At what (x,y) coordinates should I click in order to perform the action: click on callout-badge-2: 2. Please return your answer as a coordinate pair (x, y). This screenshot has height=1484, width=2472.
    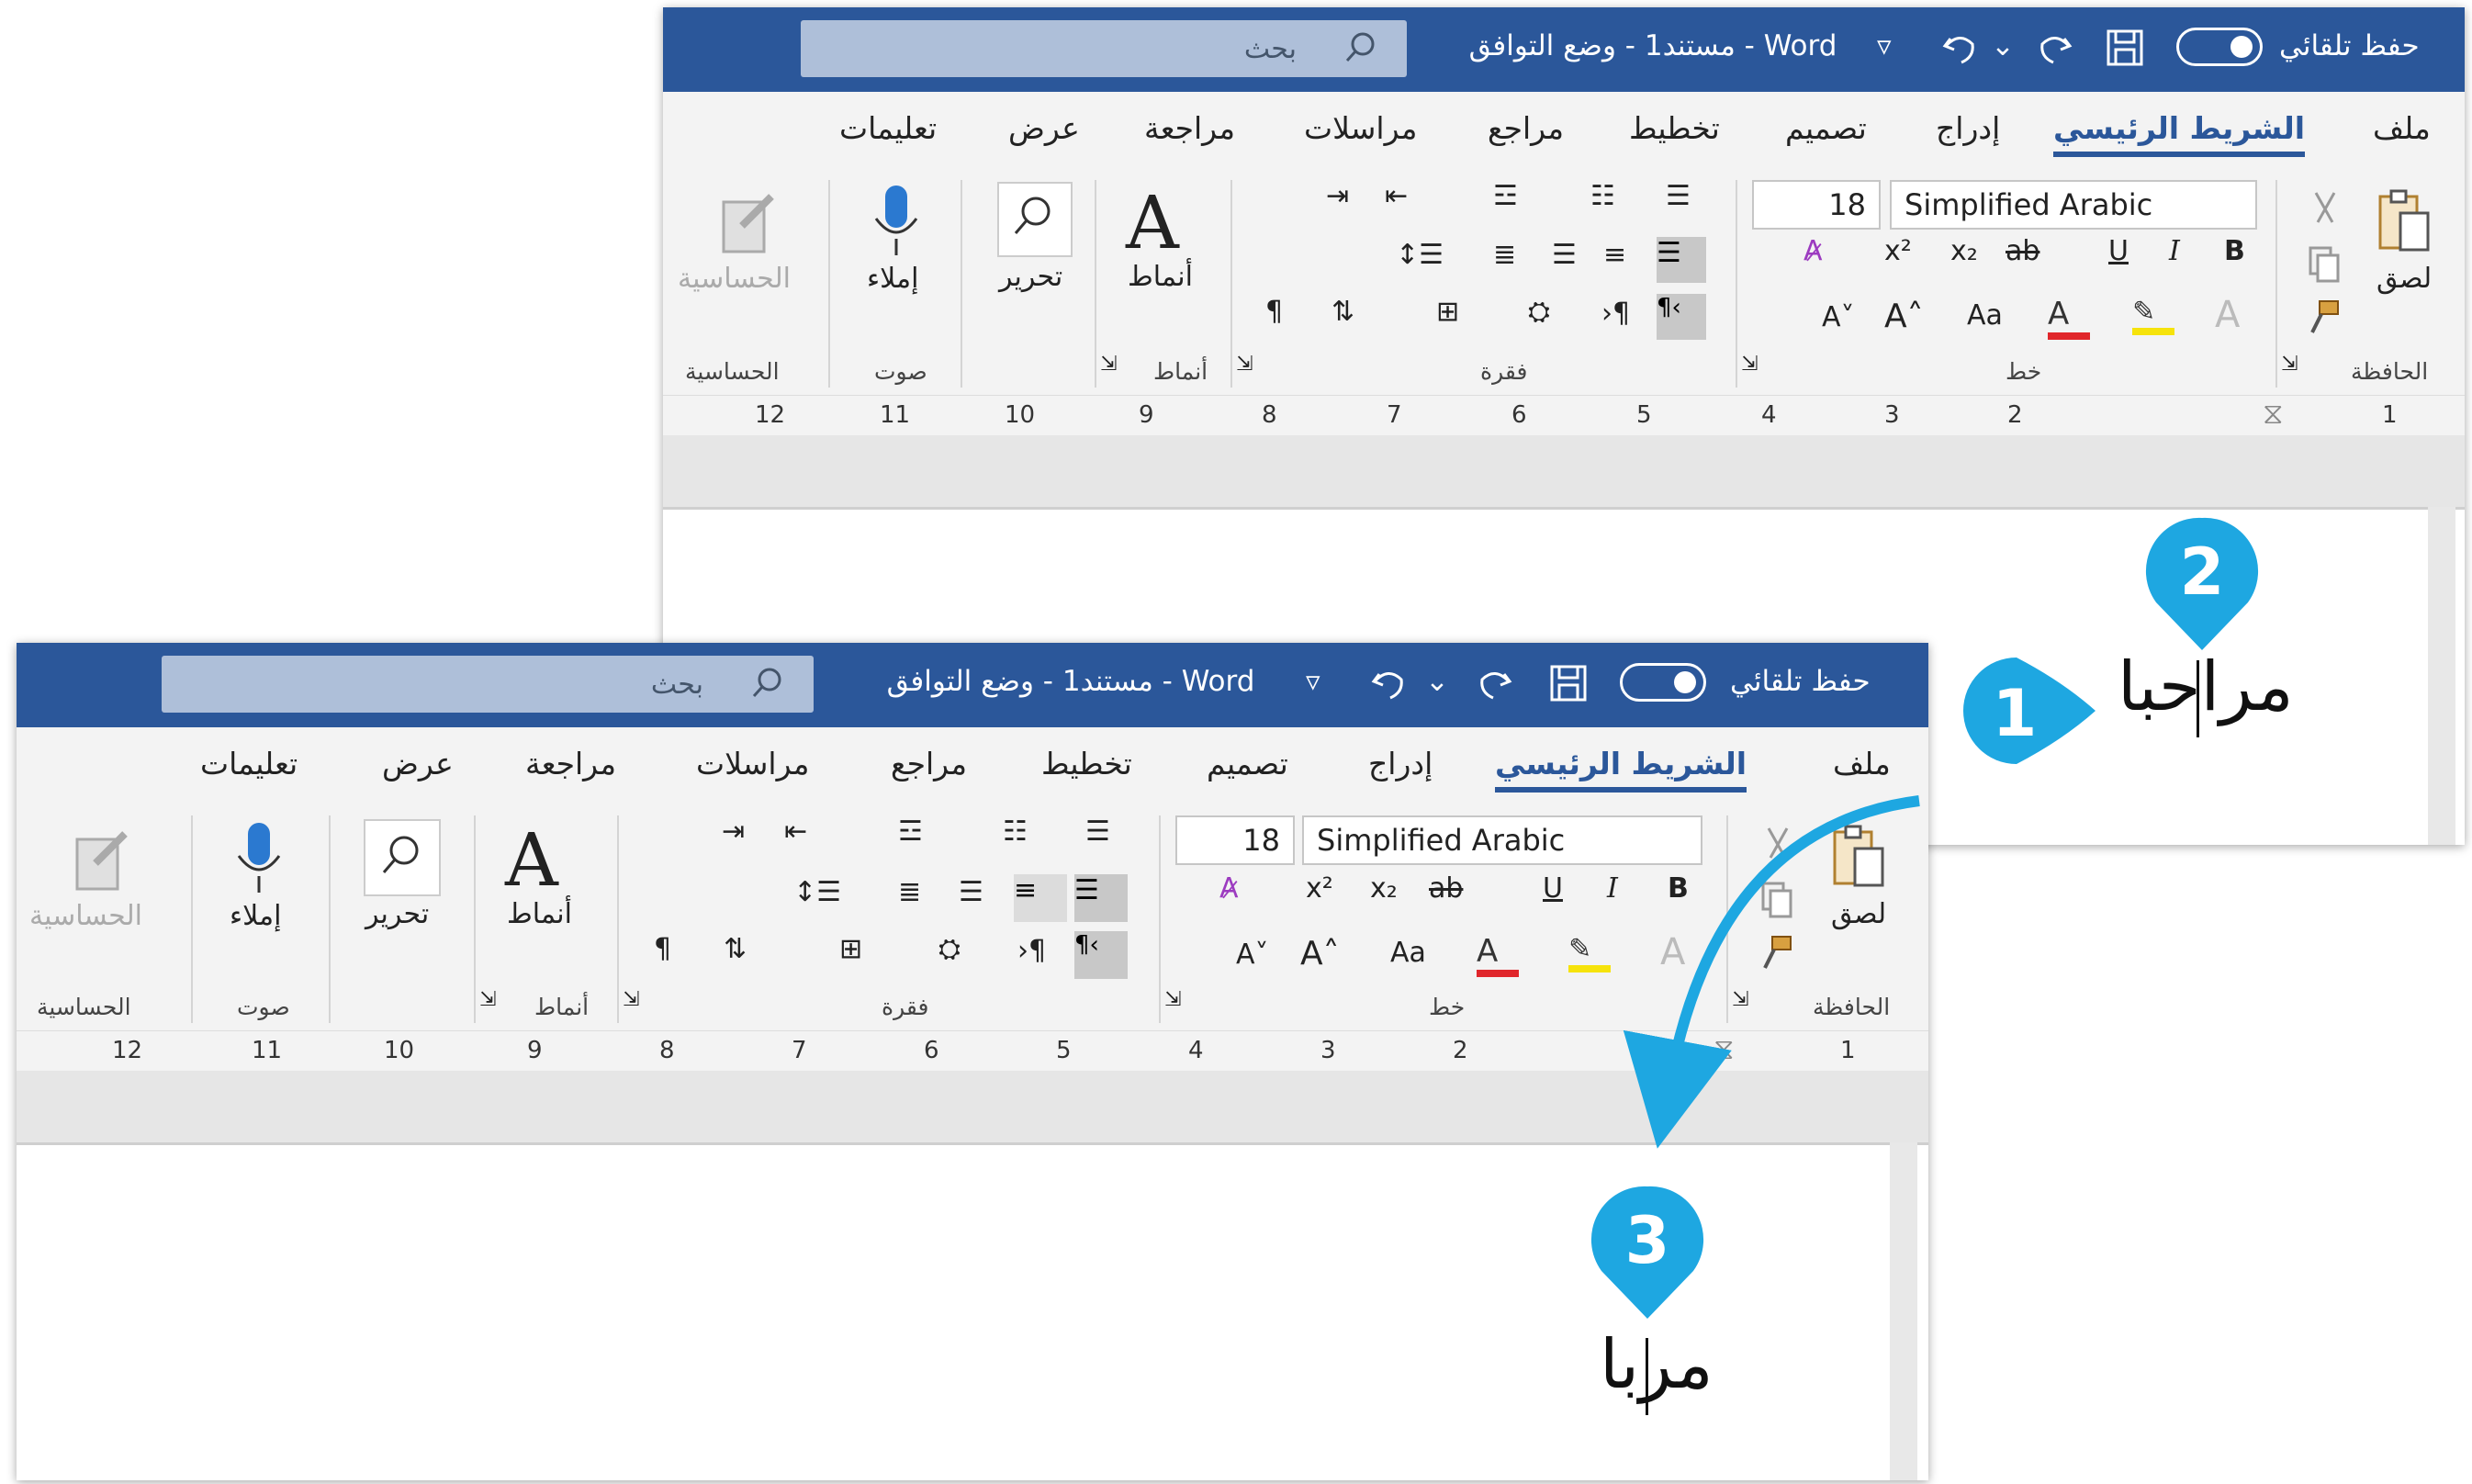
    Looking at the image, I should click on (2202, 582).